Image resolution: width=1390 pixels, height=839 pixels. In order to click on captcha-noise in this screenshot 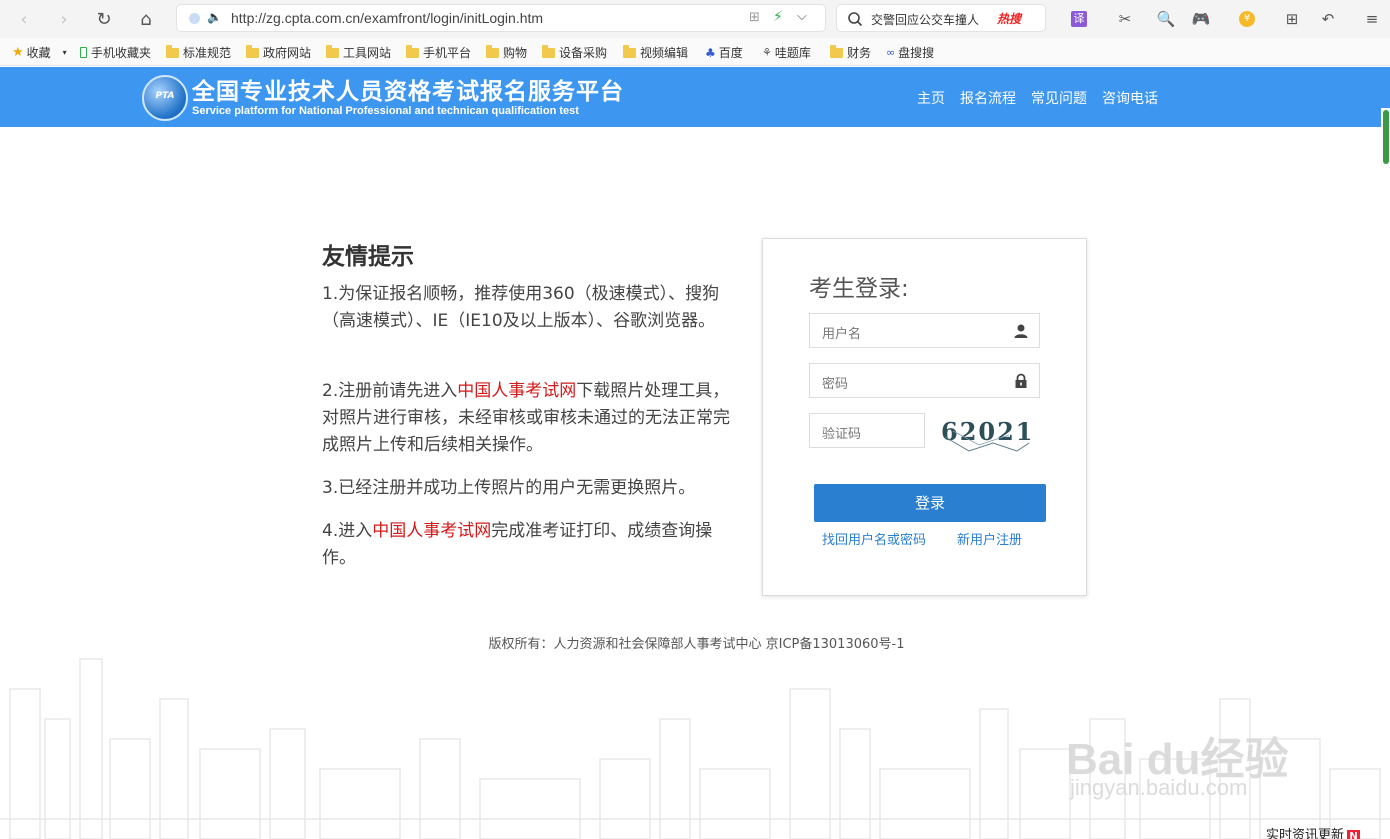, I will do `click(987, 441)`.